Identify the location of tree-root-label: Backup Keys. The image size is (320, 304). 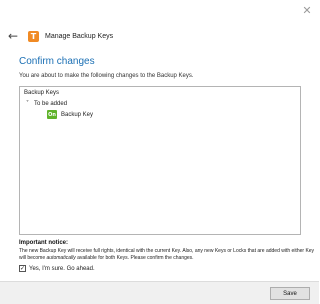
(42, 93).